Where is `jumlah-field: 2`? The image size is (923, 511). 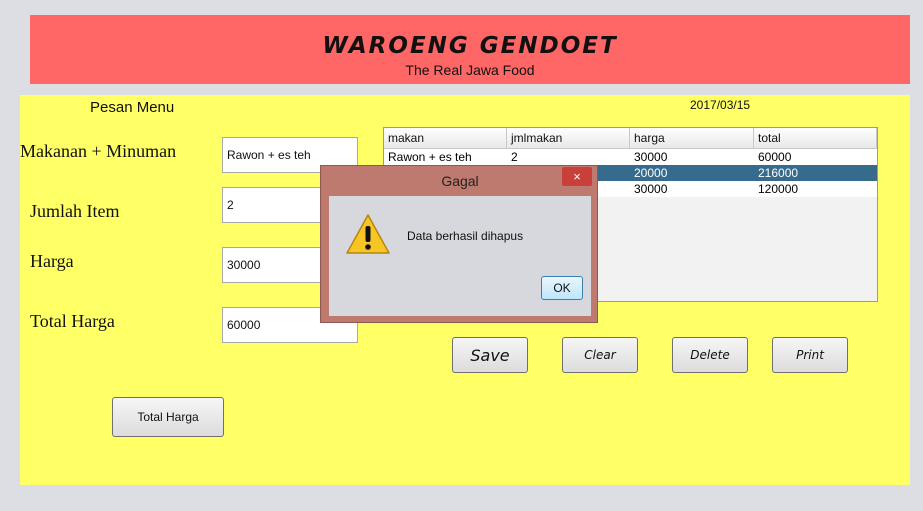
jumlah-field: 2 is located at coordinates (272, 205).